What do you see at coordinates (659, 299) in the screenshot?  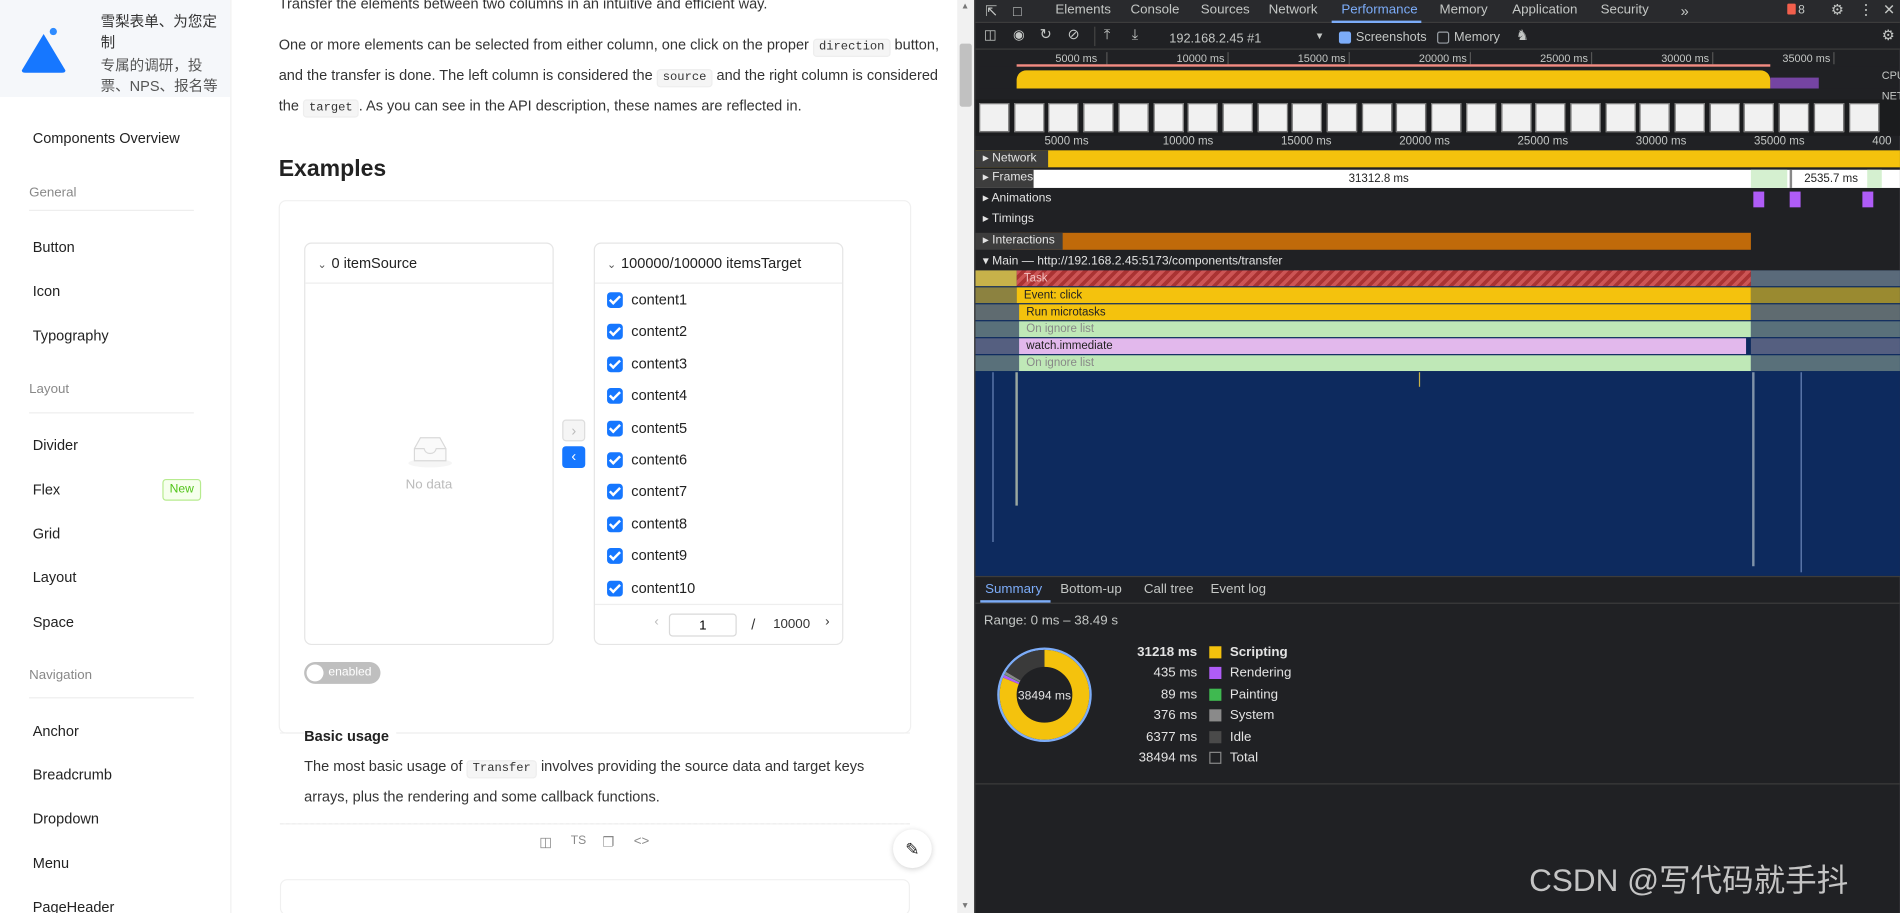 I see `target-item-label: content1` at bounding box center [659, 299].